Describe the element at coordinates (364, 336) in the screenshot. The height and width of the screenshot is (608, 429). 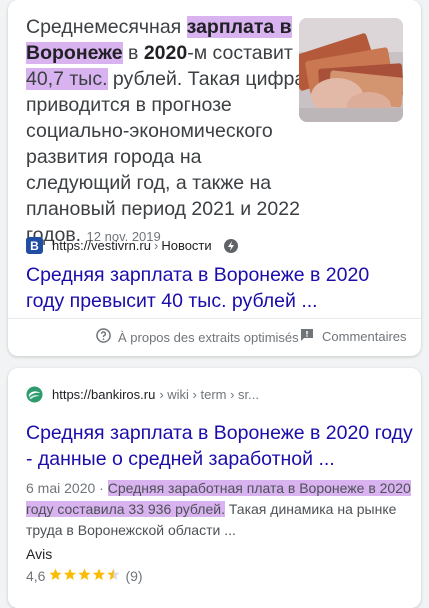
I see `feedback-label: Commentaires` at that location.